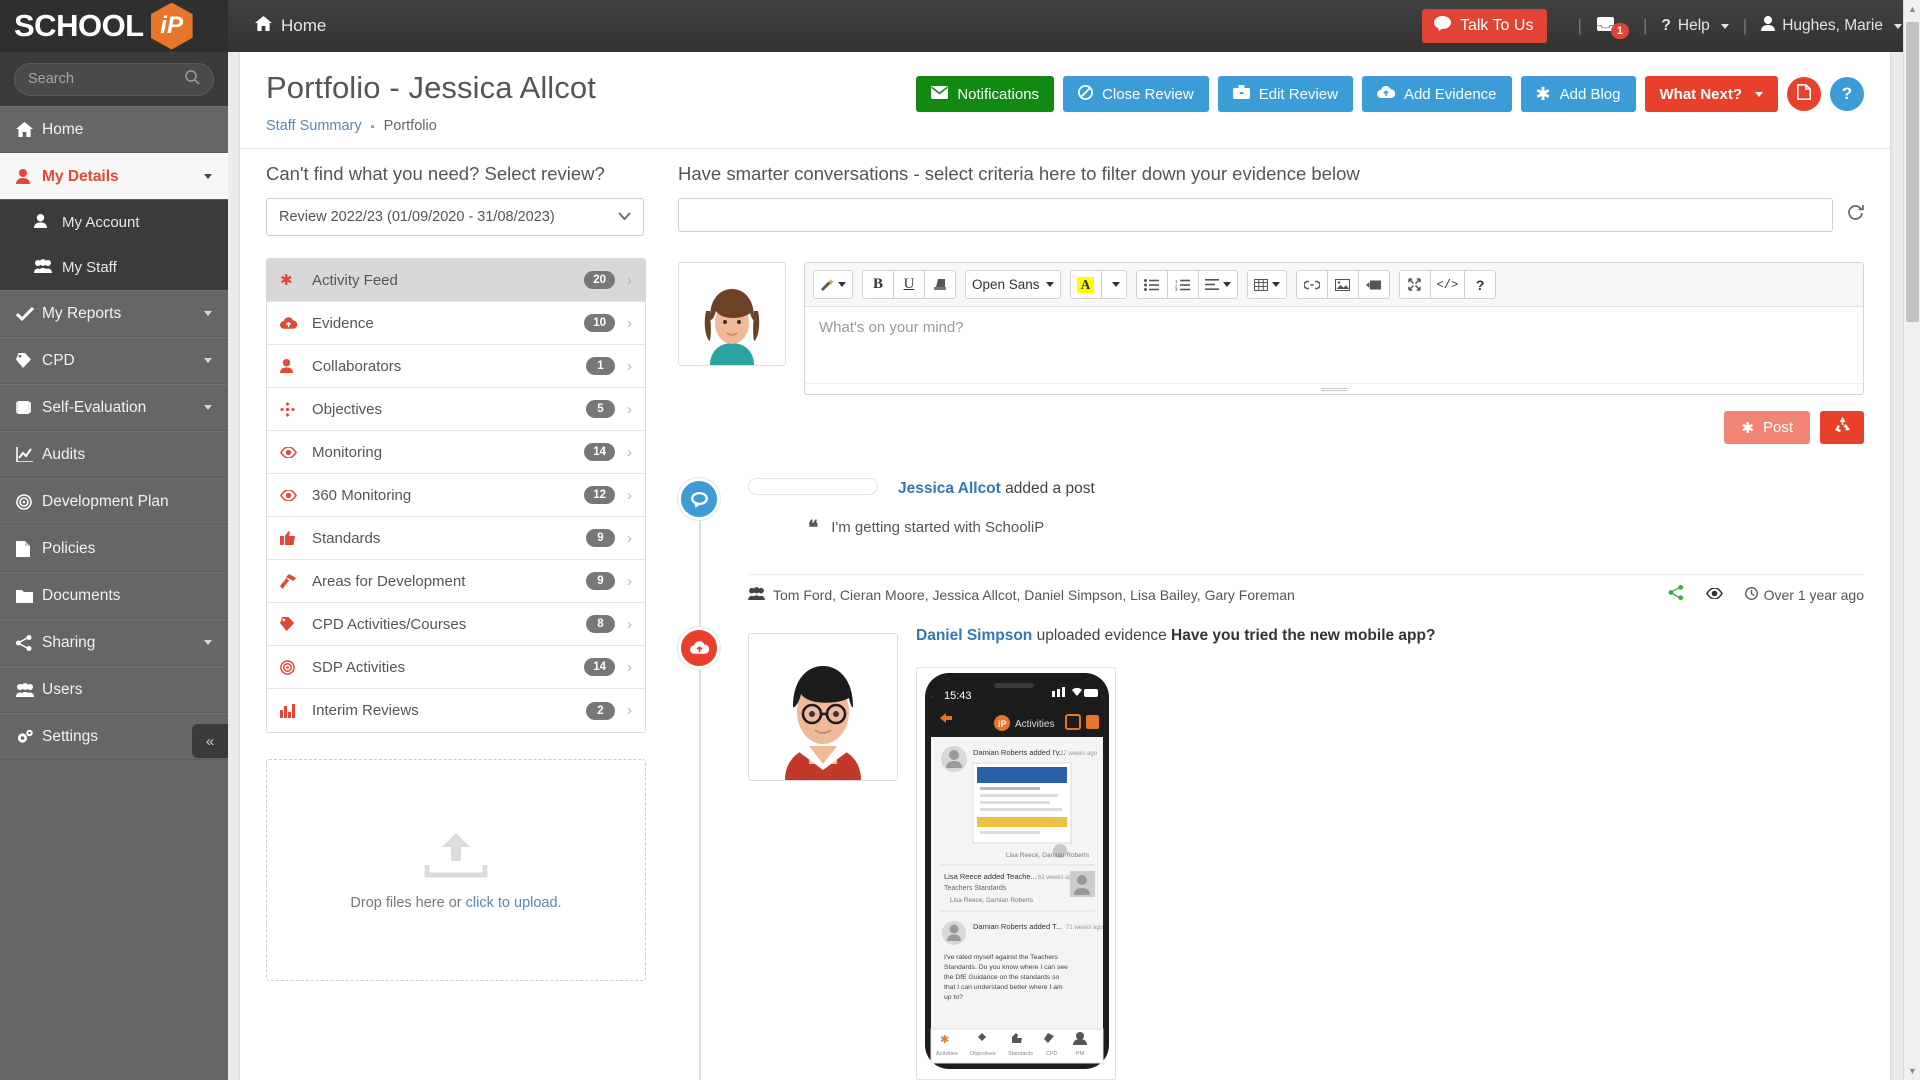  I want to click on highlight-color-button: A, so click(1085, 284).